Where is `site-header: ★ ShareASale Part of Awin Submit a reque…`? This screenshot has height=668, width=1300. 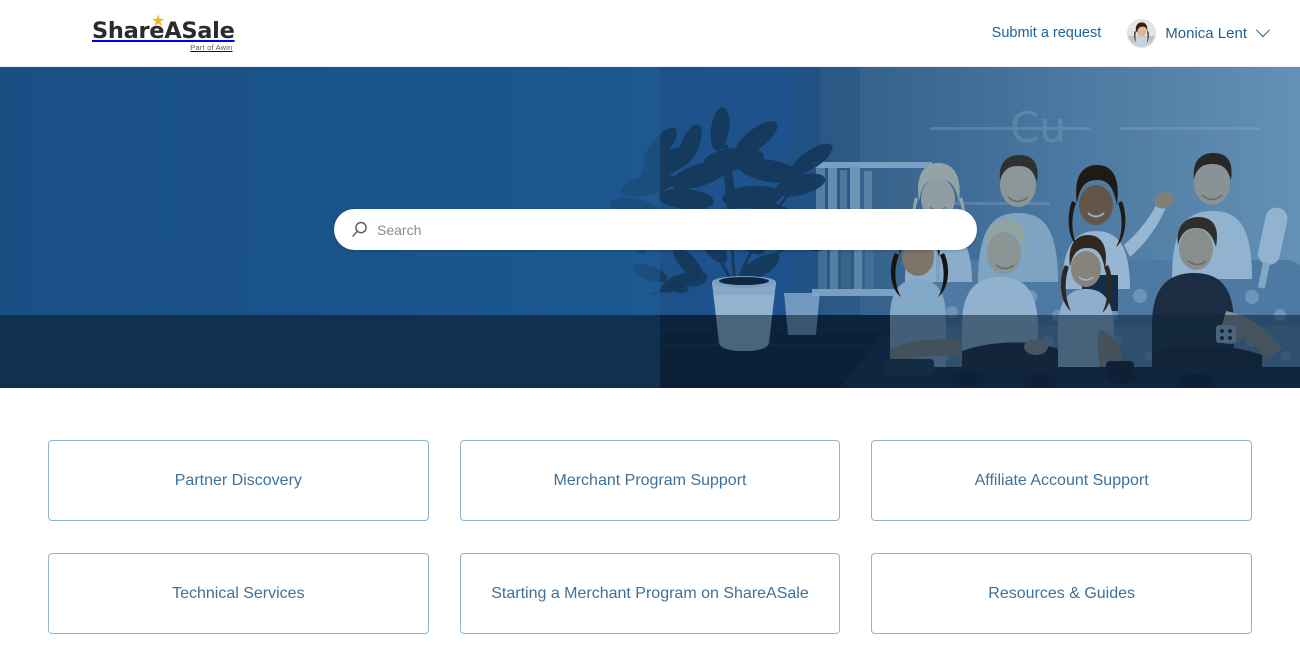 site-header: ★ ShareASale Part of Awin Submit a reque… is located at coordinates (650, 33).